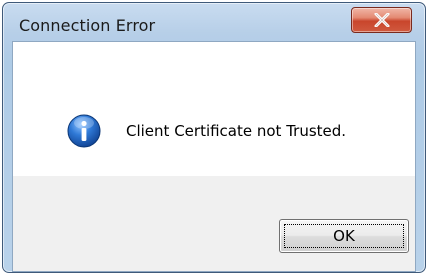 Image resolution: width=430 pixels, height=277 pixels. I want to click on error-message: Client Certificate not Trusted., so click(236, 131).